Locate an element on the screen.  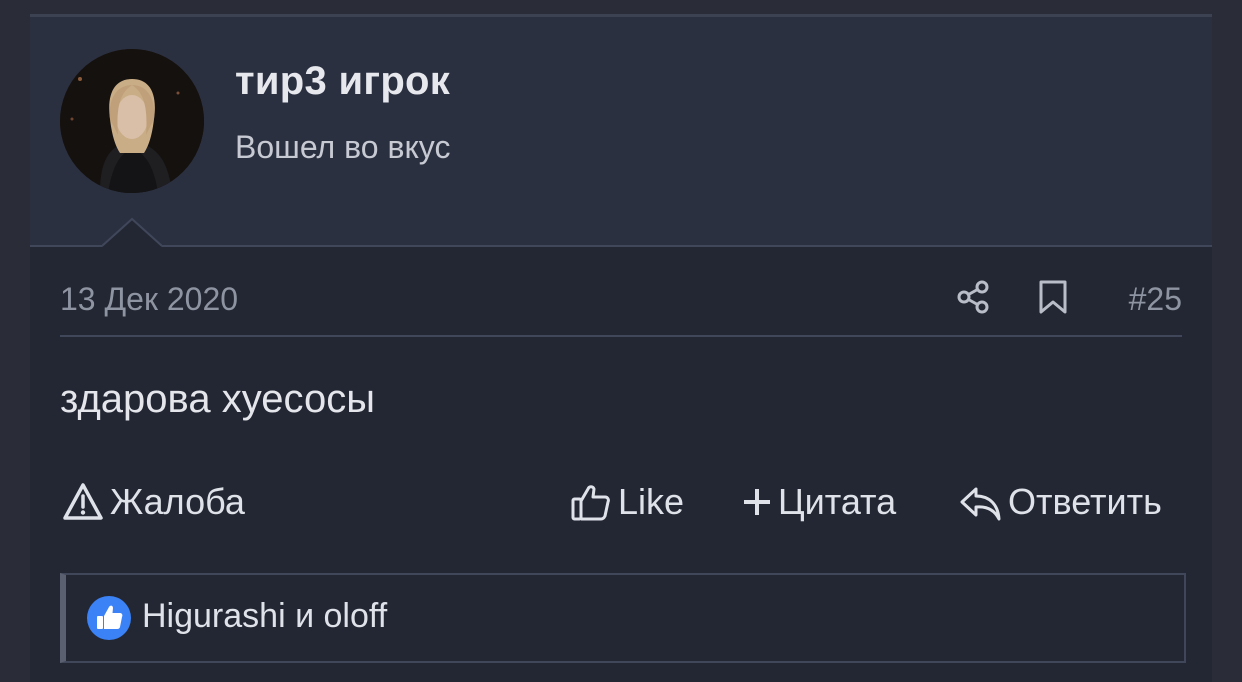
likes-summary: Higurashi и oloff is located at coordinates (623, 618).